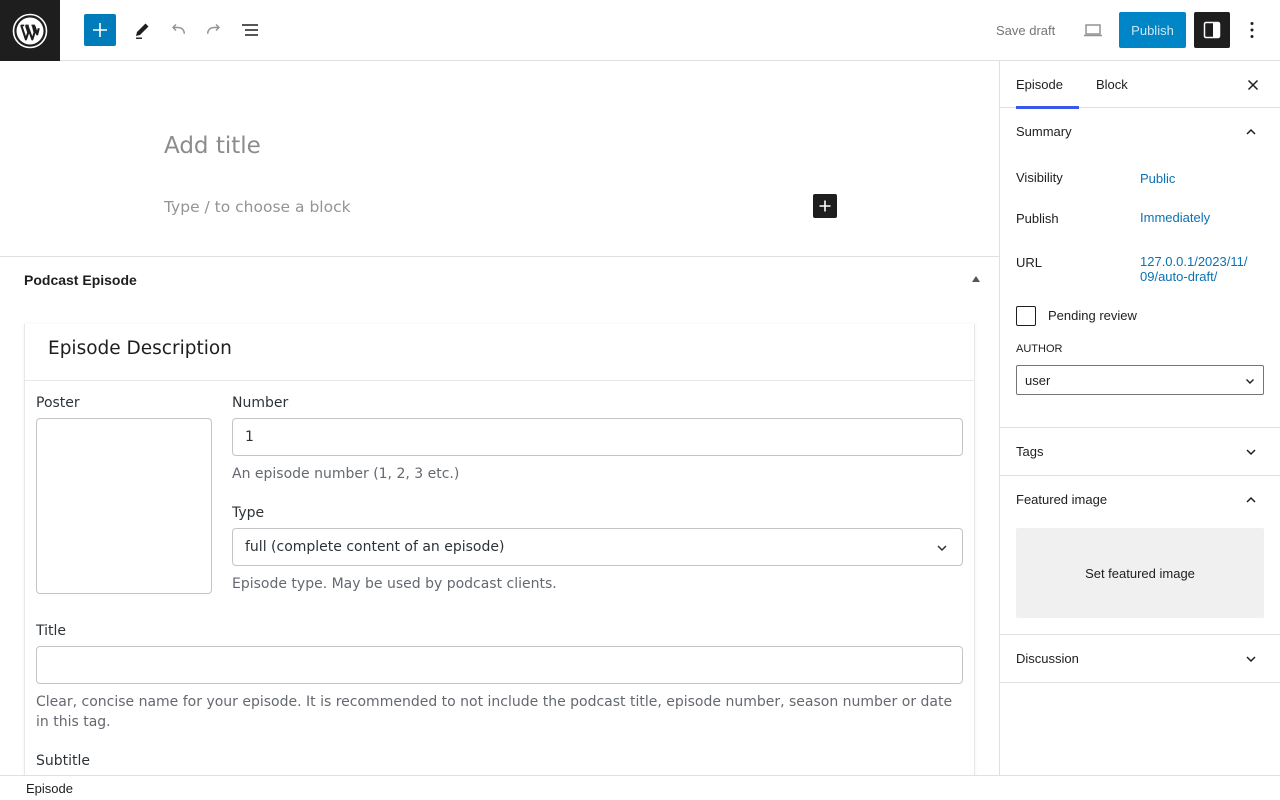 Image resolution: width=1280 pixels, height=800 pixels. I want to click on summary-panel-toggle: Summary, so click(1140, 131).